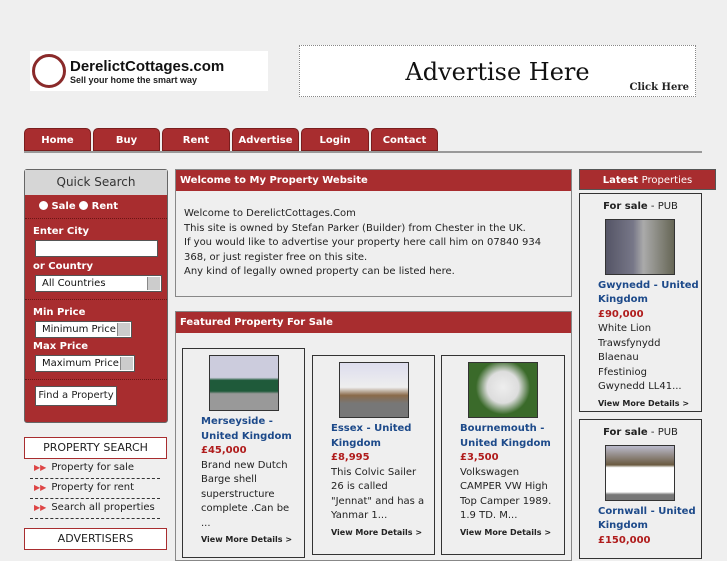  I want to click on find-property-button: Find a Property, so click(76, 396).